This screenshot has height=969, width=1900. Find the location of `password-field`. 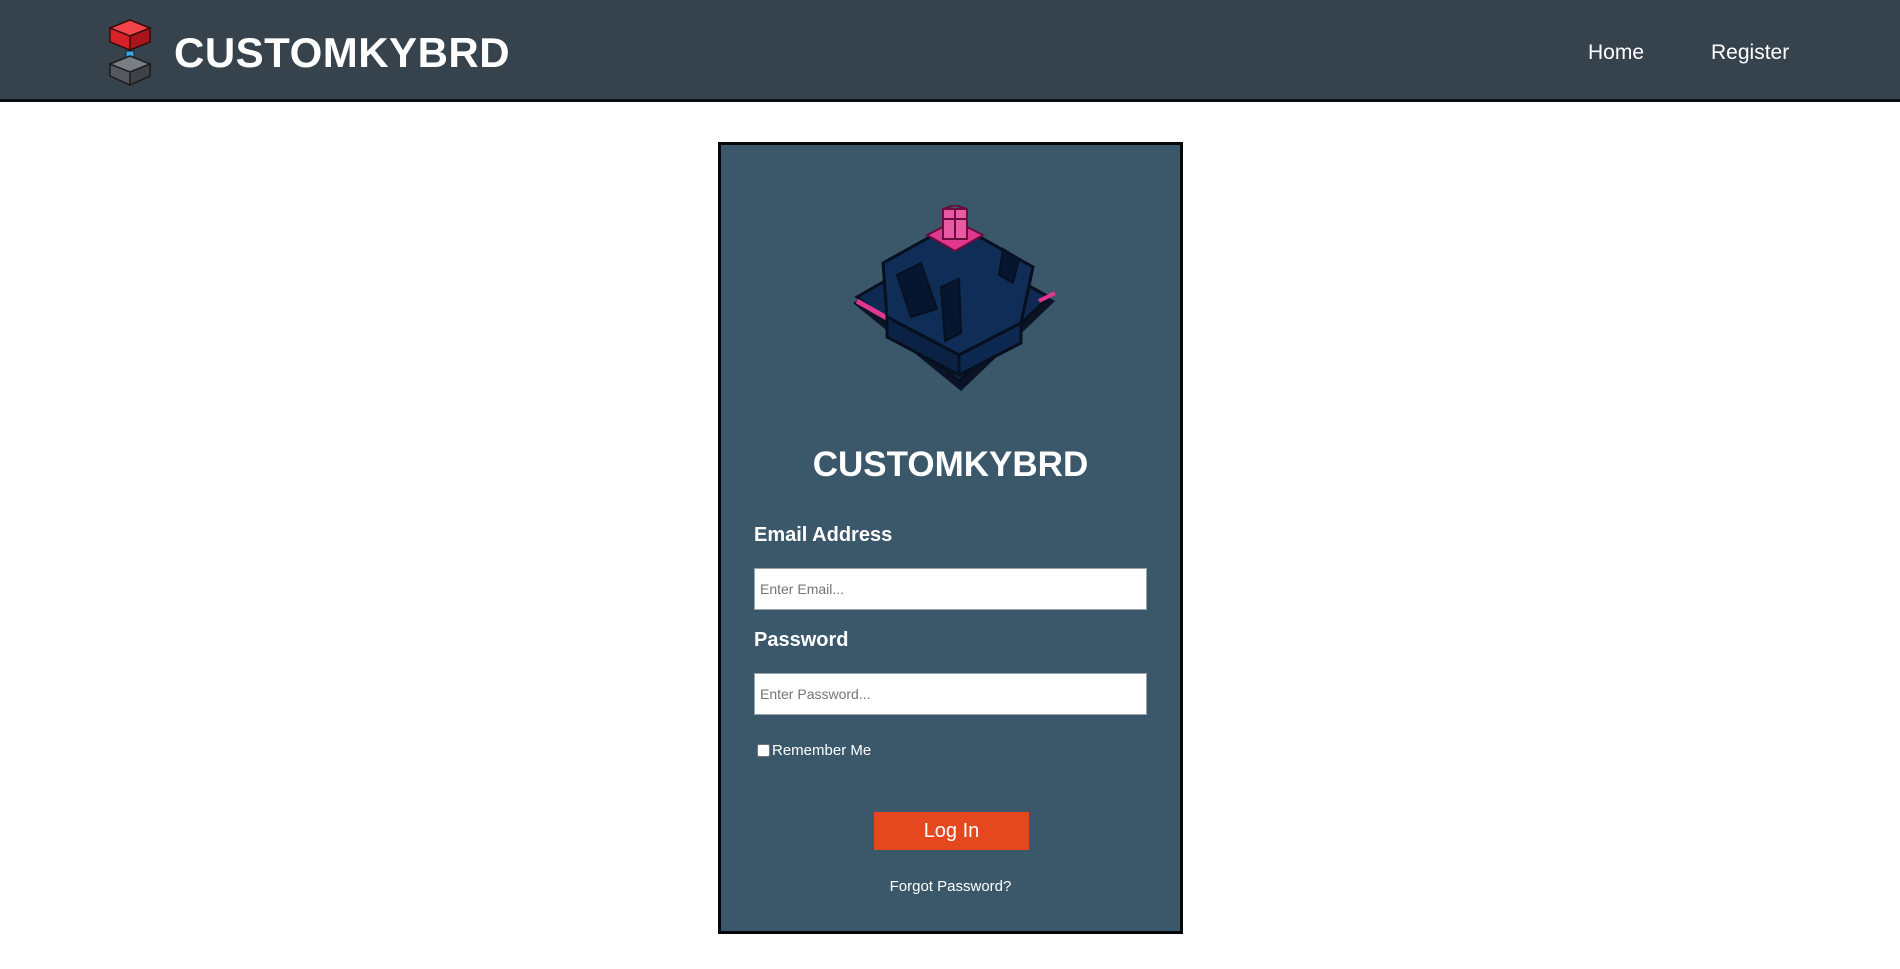

password-field is located at coordinates (950, 694).